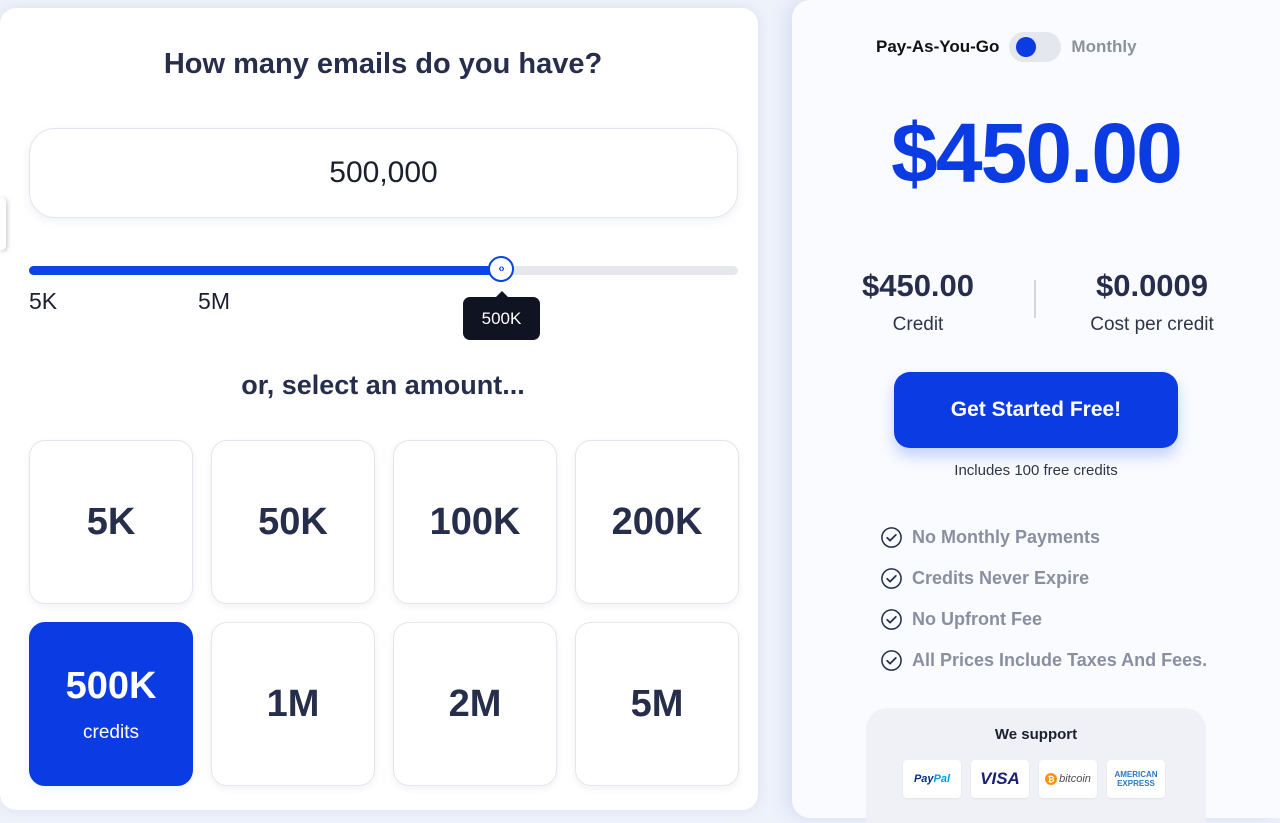  Describe the element at coordinates (1036, 470) in the screenshot. I see `free-credits-note: Includes 100 free credits` at that location.